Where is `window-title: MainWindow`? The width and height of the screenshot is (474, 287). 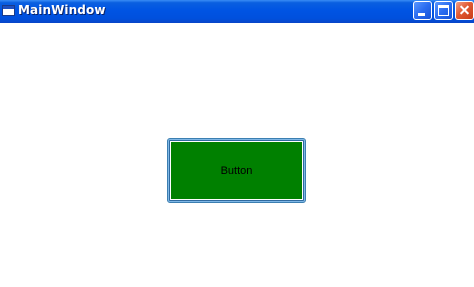 window-title: MainWindow is located at coordinates (62, 10).